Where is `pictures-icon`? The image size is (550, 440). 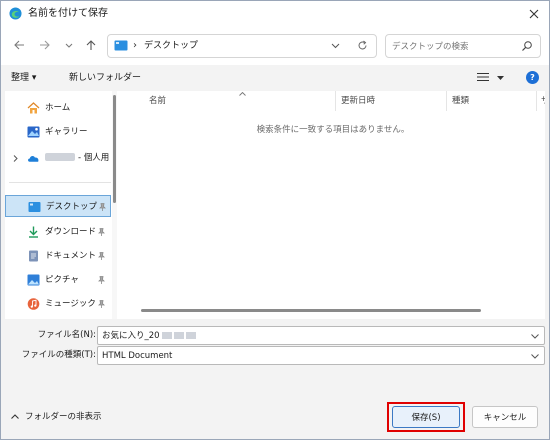 pictures-icon is located at coordinates (33, 280).